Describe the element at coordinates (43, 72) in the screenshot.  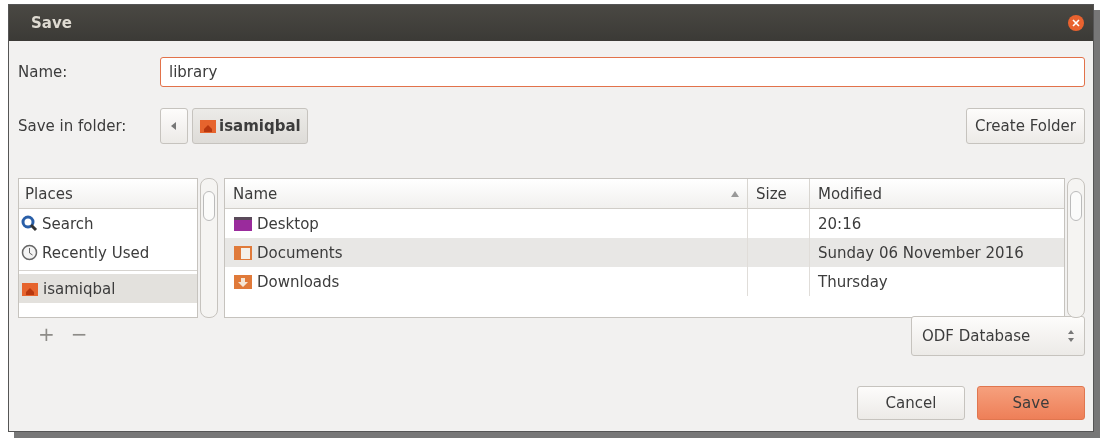
I see `name-label: Name:` at that location.